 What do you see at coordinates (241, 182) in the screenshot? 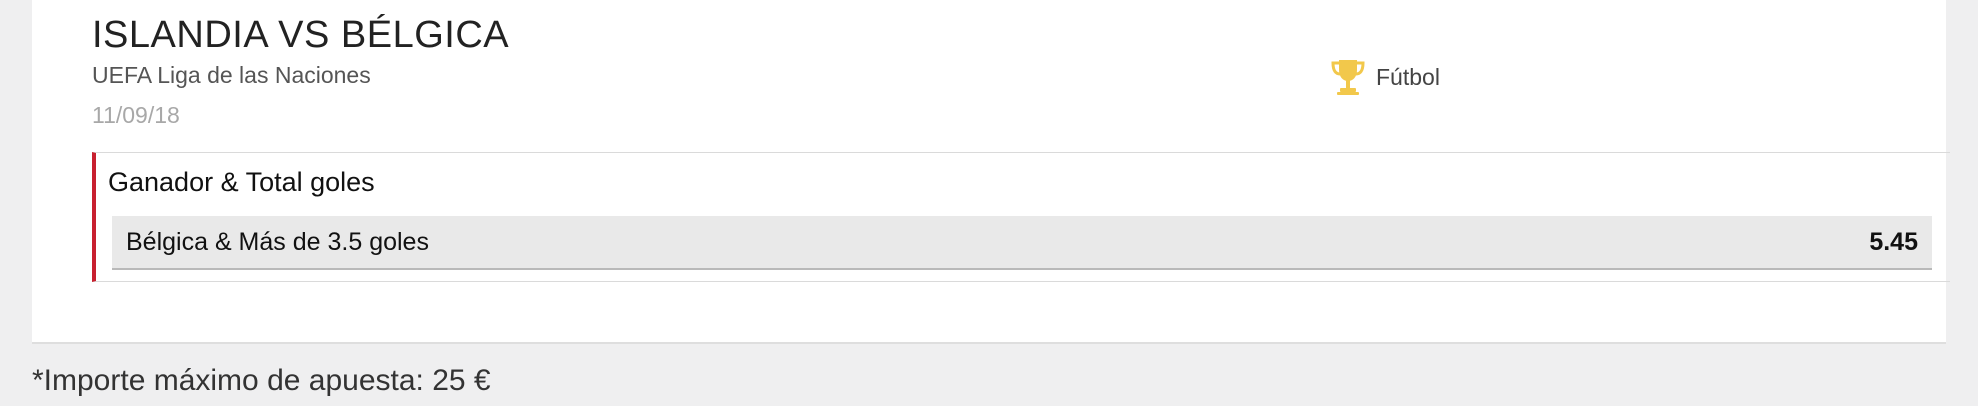
I see `market-title: Ganador & Total goles` at bounding box center [241, 182].